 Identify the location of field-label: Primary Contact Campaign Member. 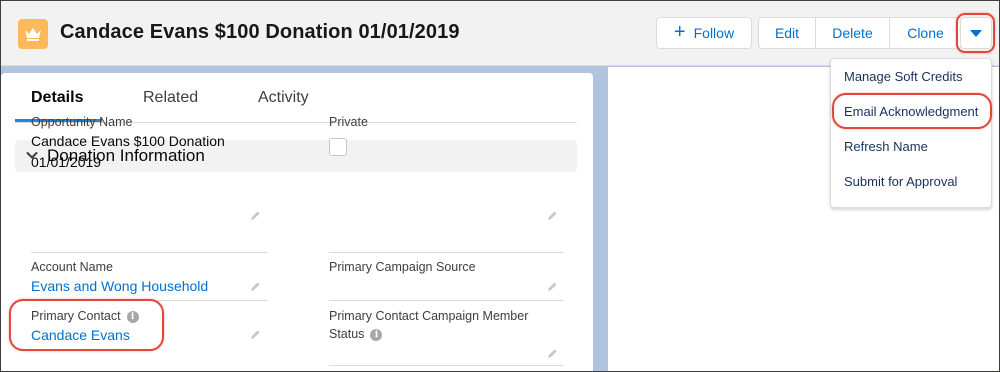
(429, 316).